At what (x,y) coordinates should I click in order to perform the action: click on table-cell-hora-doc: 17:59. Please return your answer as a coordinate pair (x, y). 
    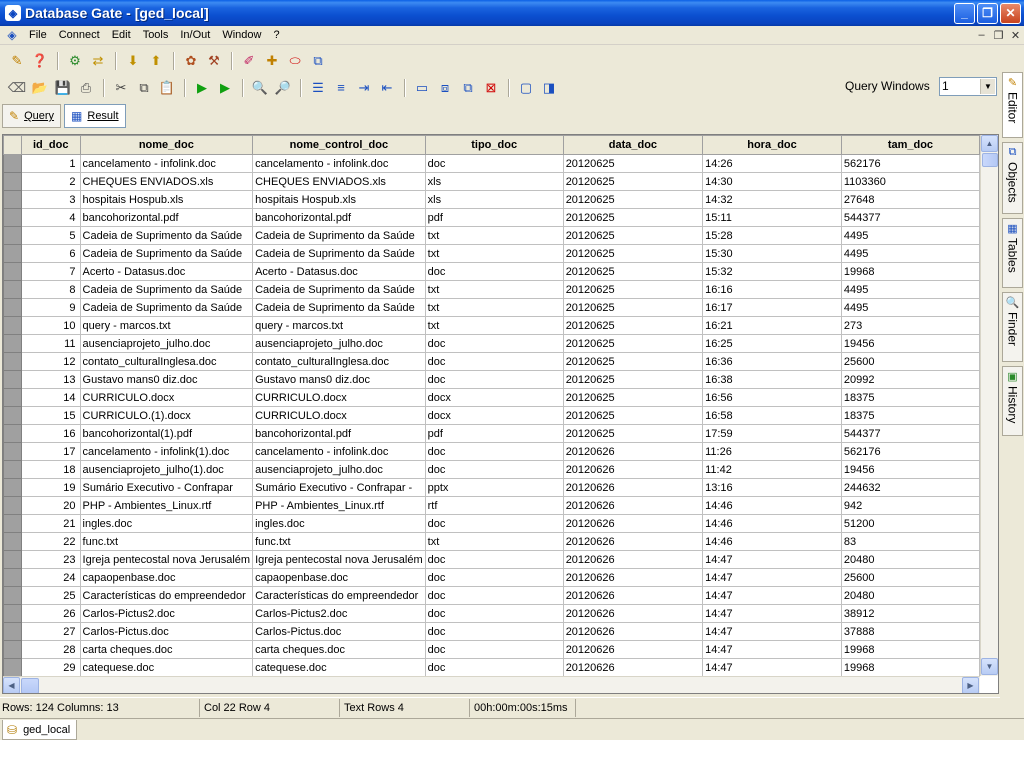
    Looking at the image, I should click on (772, 433).